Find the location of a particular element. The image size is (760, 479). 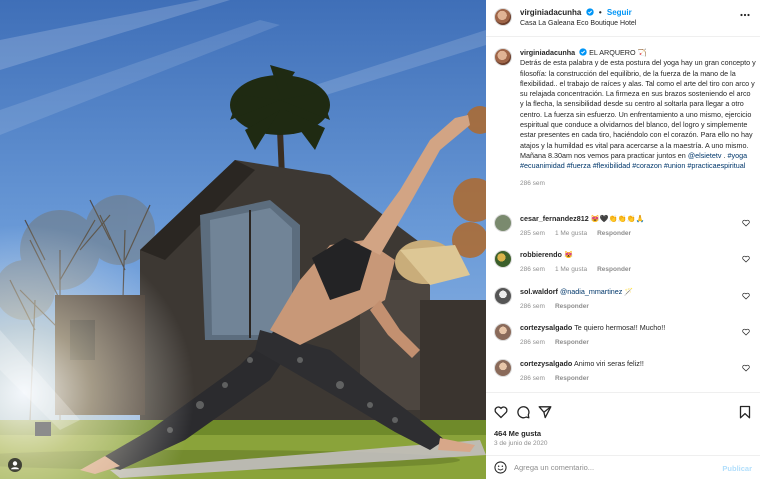

comment-text: Animo viri seras feliz!! is located at coordinates (608, 363).